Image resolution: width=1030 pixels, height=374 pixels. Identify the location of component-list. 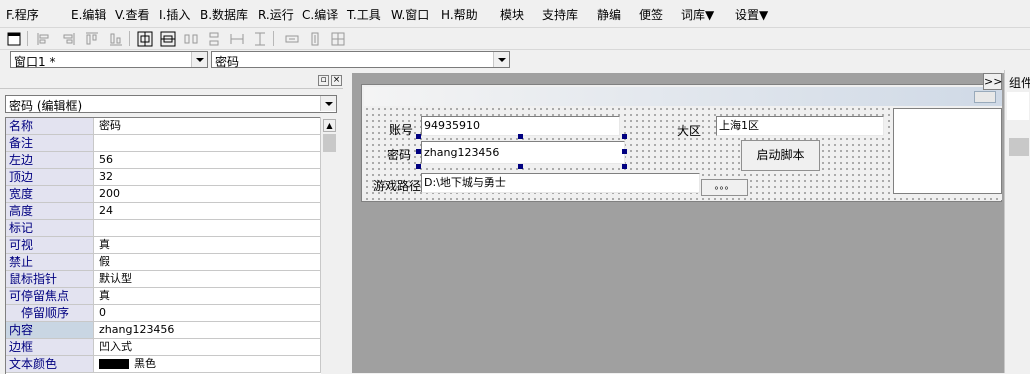
(1018, 106).